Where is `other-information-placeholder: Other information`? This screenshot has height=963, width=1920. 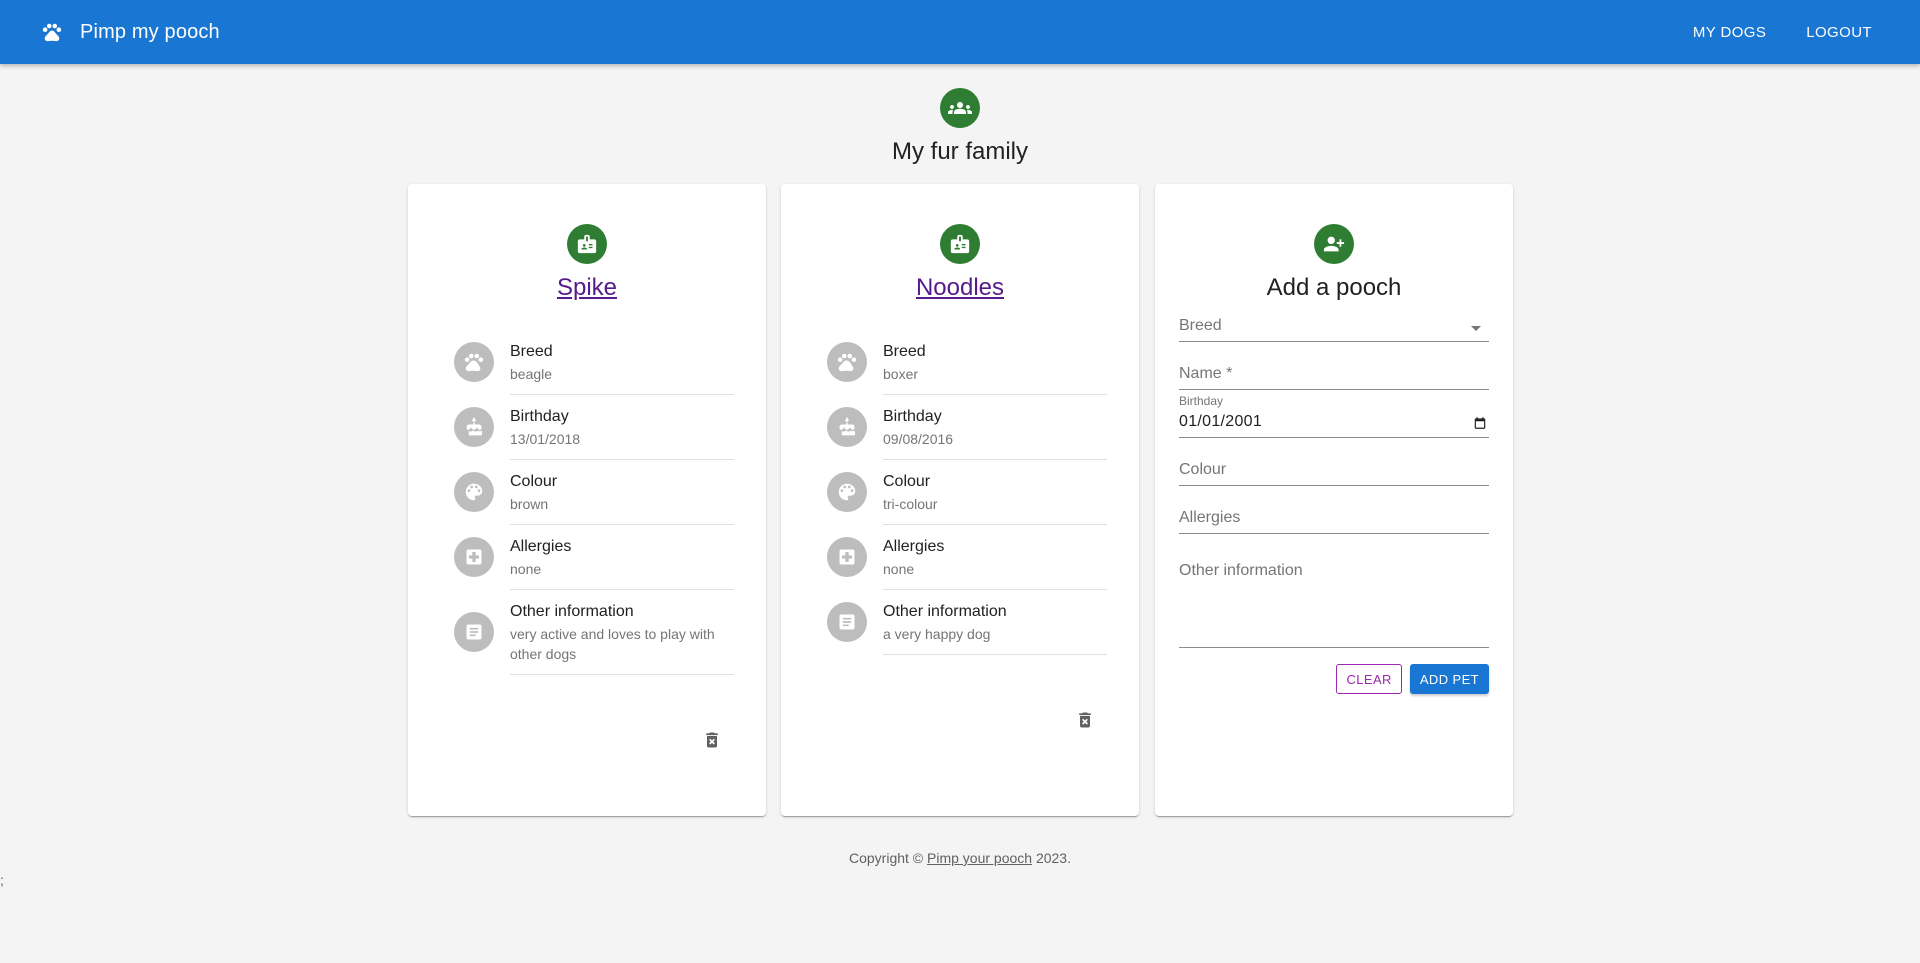 other-information-placeholder: Other information is located at coordinates (1241, 570).